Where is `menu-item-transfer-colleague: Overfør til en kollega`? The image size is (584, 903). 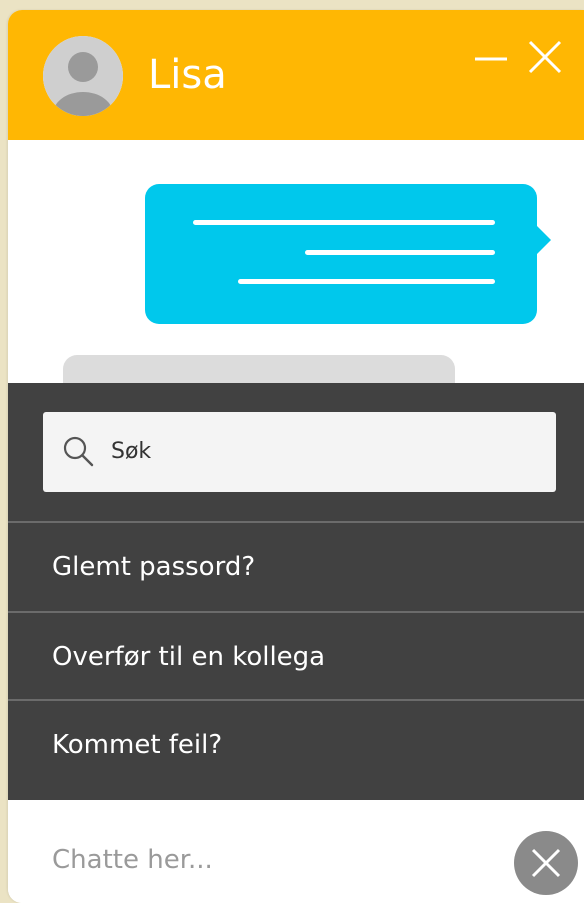
menu-item-transfer-colleague: Overfør til en kollega is located at coordinates (296, 657).